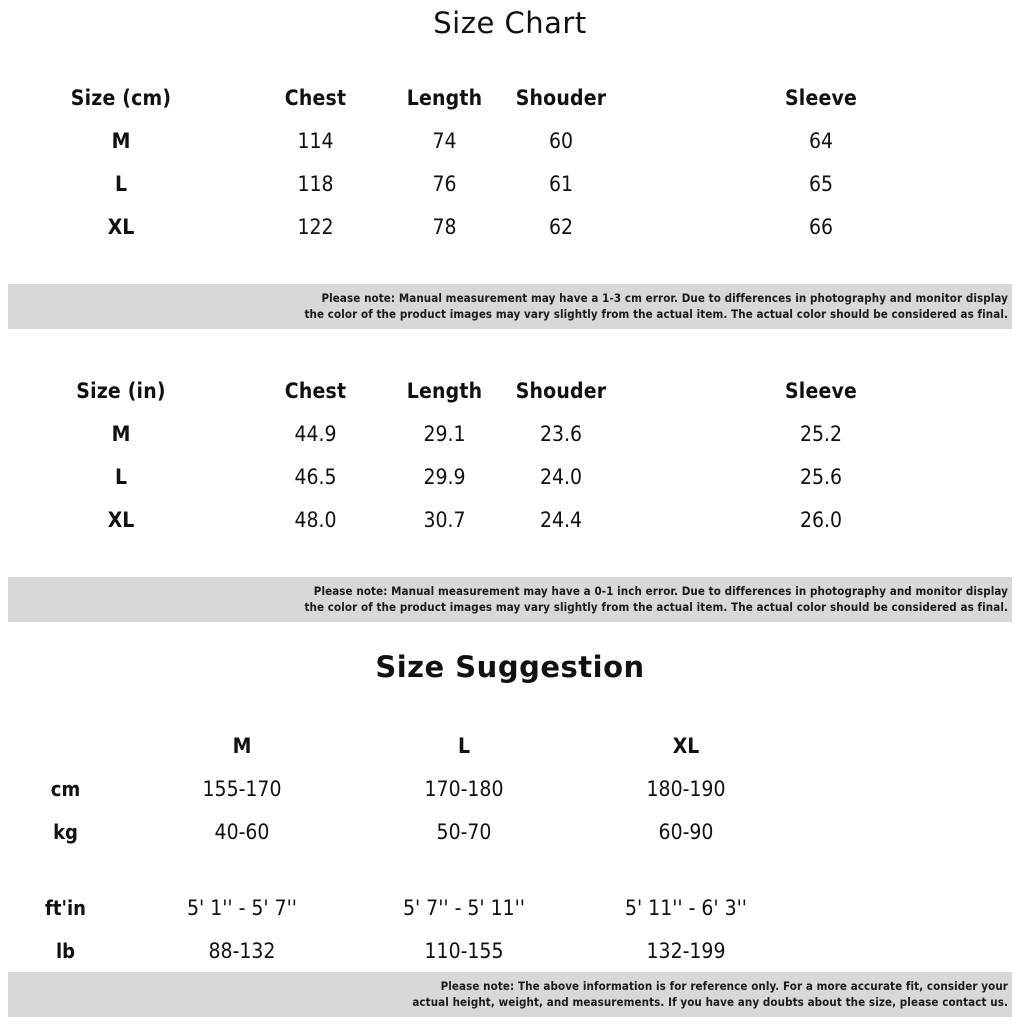  What do you see at coordinates (510, 788) in the screenshot?
I see `table-row: cm 155-170 170-180 180-190` at bounding box center [510, 788].